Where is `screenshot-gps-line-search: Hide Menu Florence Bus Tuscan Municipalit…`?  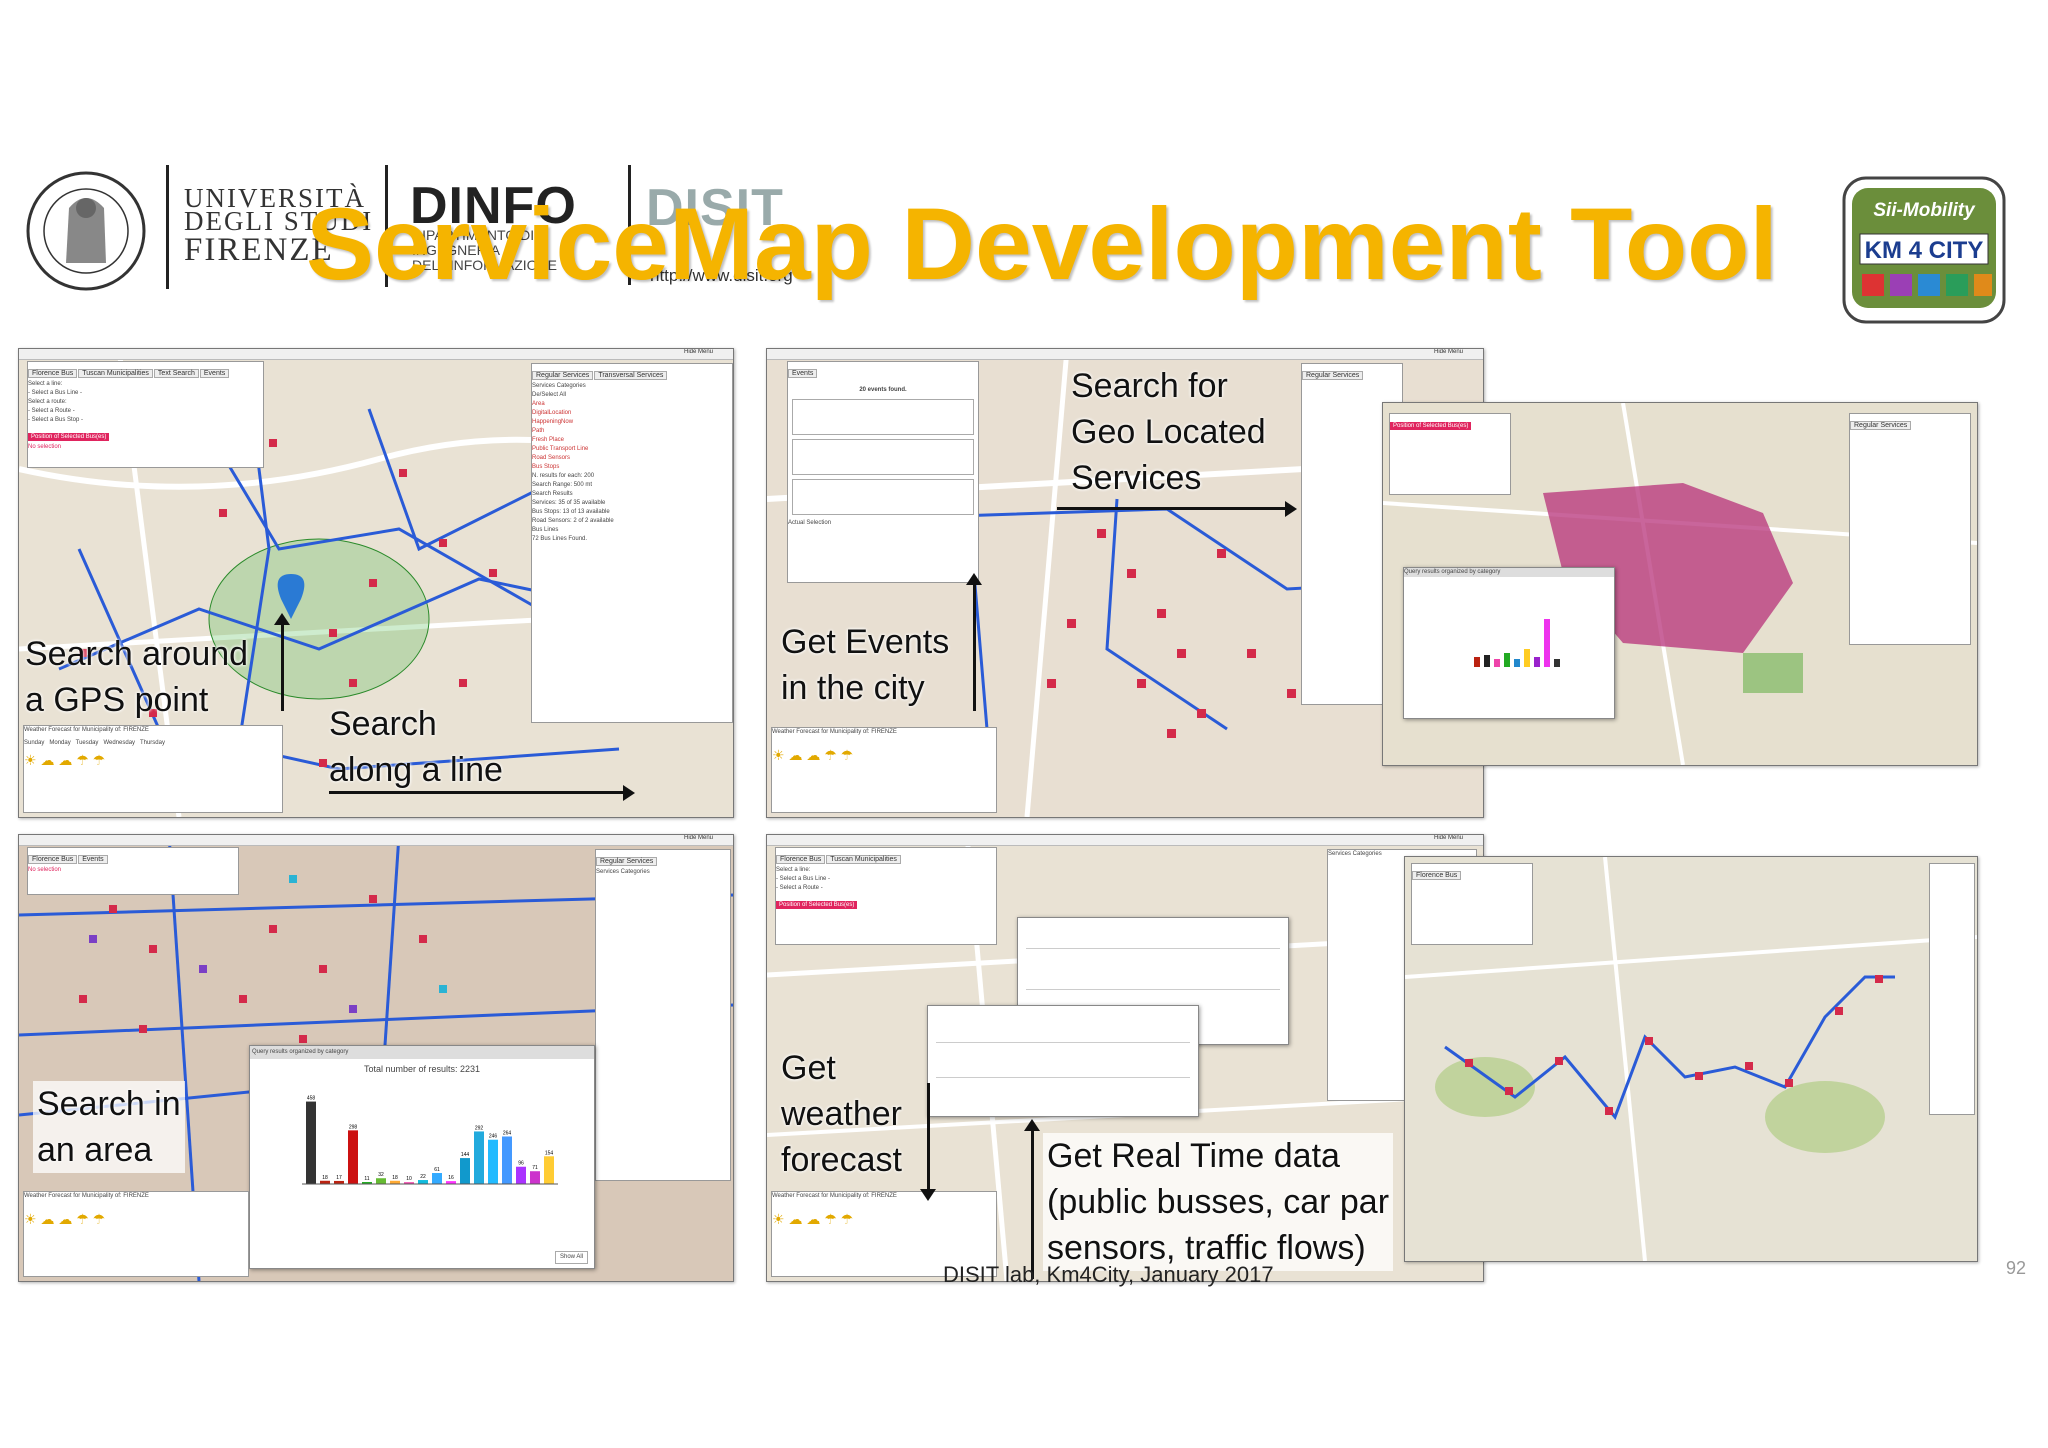
screenshot-gps-line-search: Hide Menu Florence Bus Tuscan Municipalit… is located at coordinates (376, 583).